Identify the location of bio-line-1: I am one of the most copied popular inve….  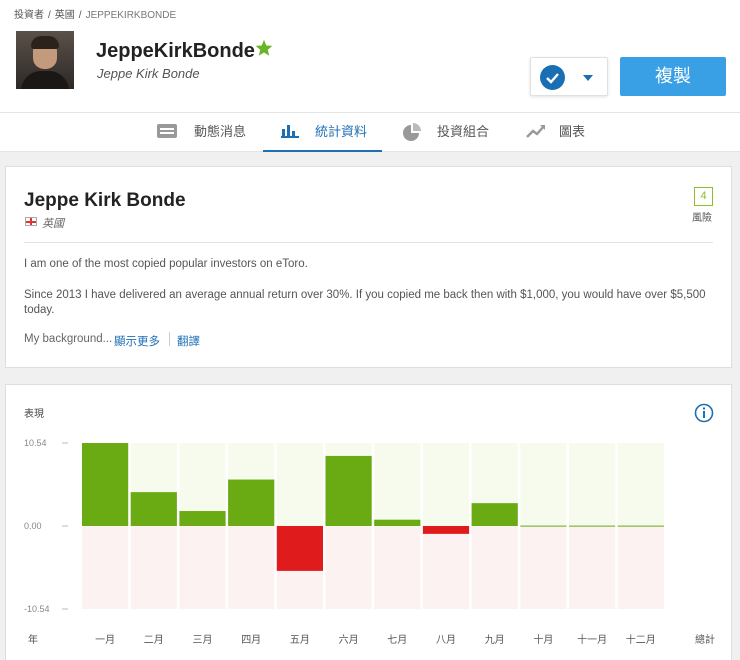
(166, 264).